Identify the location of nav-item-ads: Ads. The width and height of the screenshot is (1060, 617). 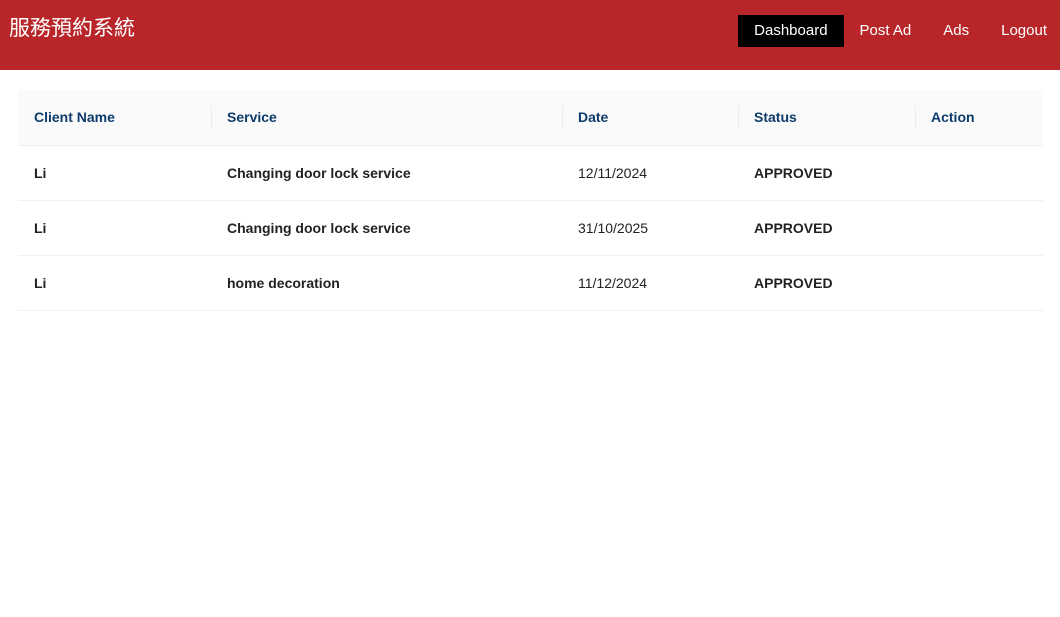
(956, 31).